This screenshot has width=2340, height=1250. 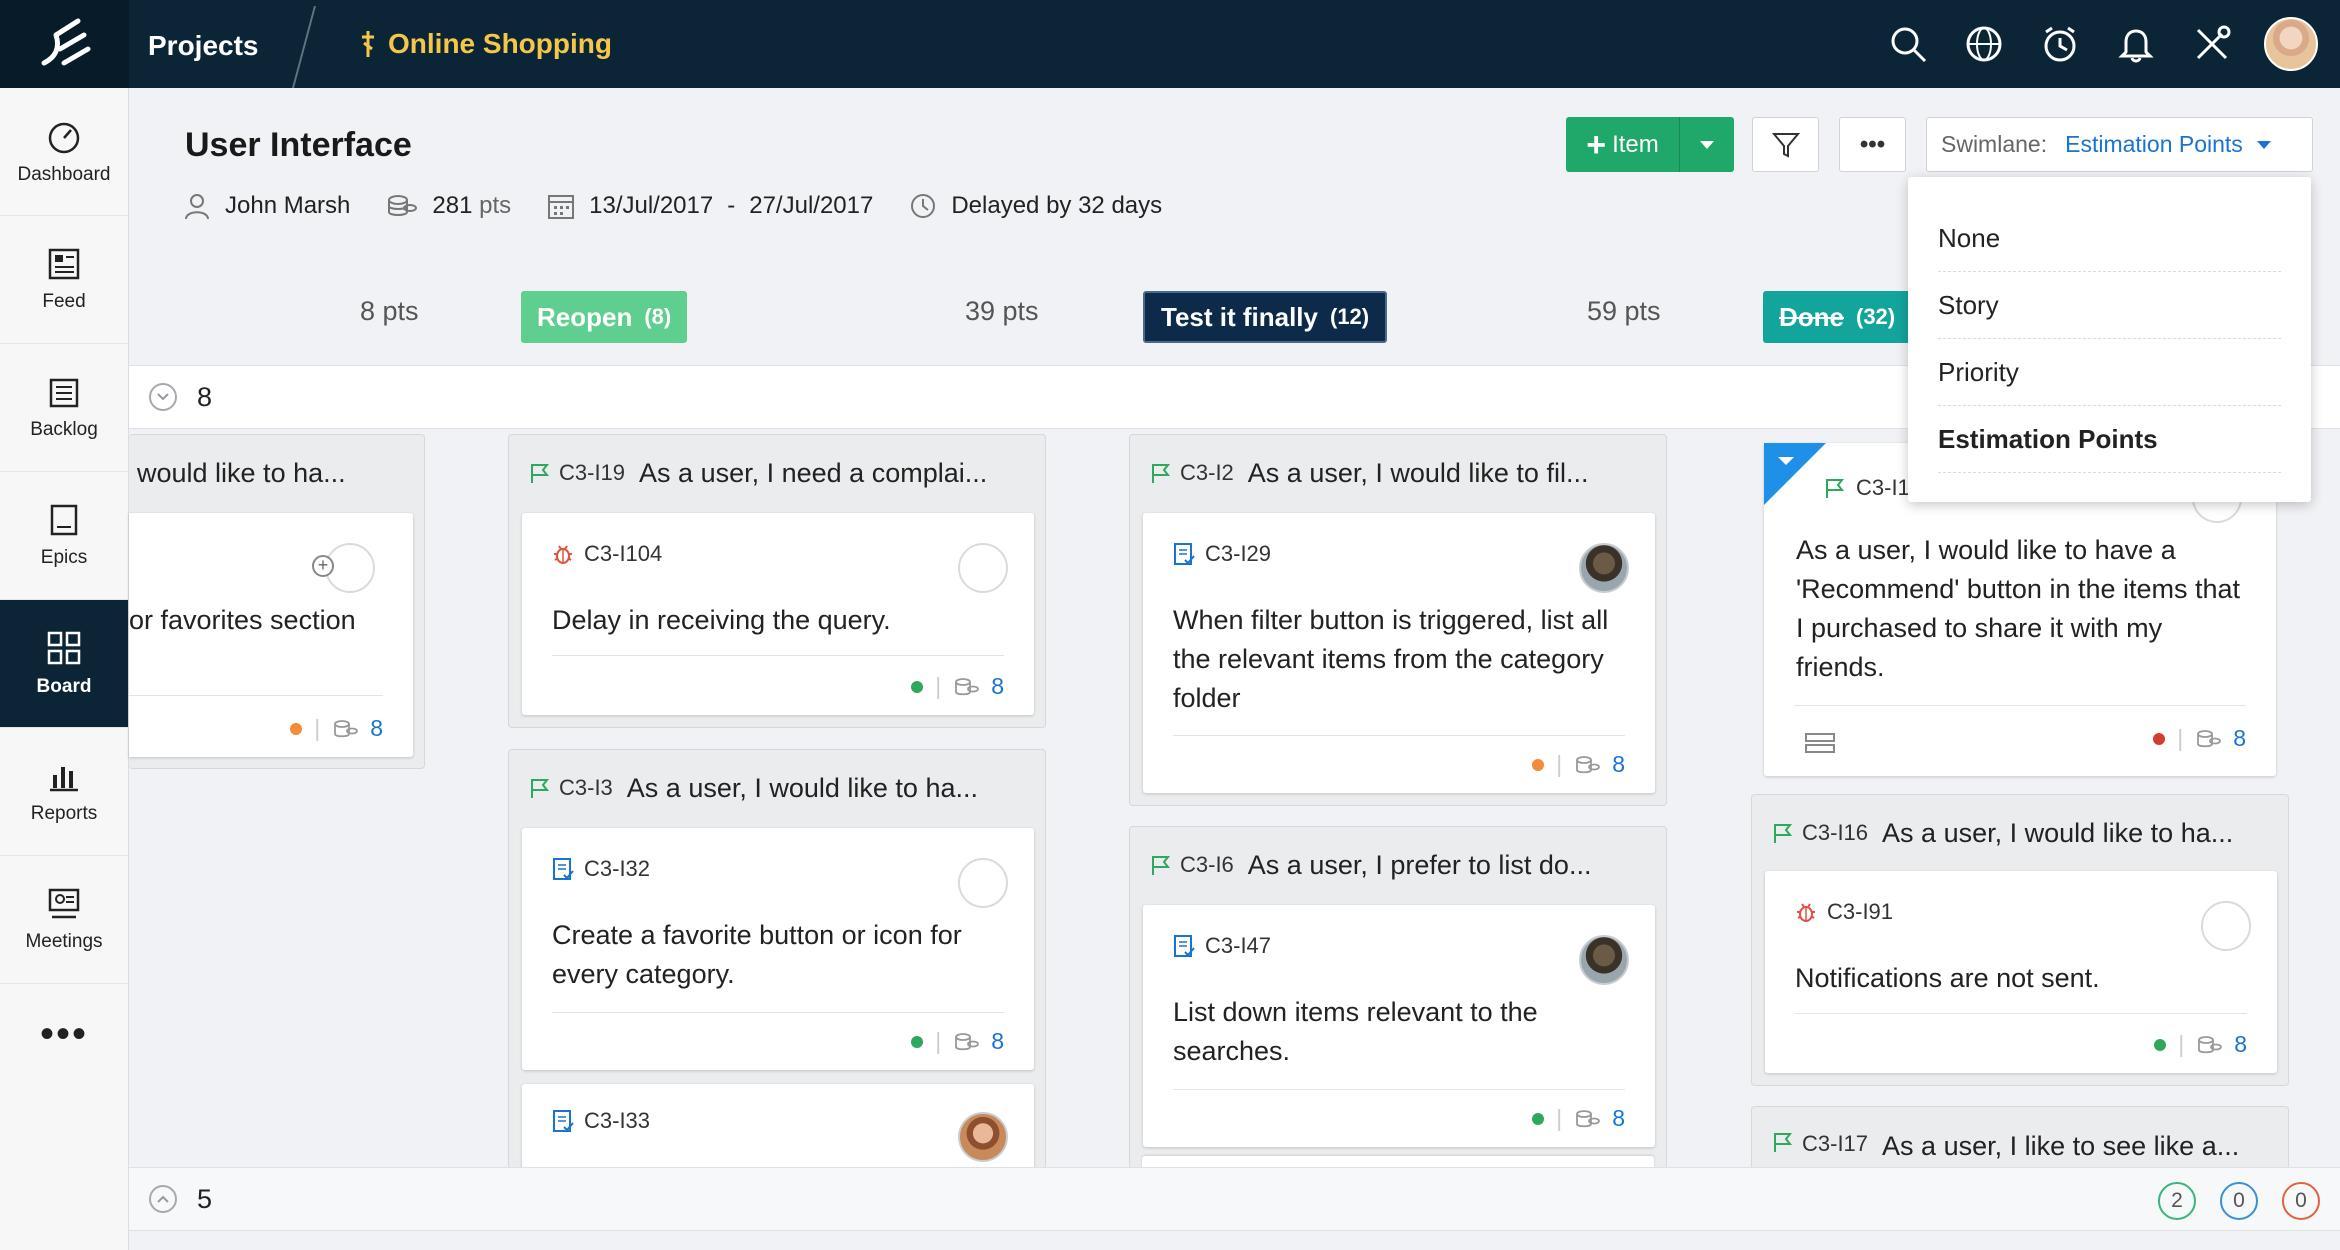 I want to click on swimlane-select: Swimlane: Estimation Points, so click(x=2119, y=144).